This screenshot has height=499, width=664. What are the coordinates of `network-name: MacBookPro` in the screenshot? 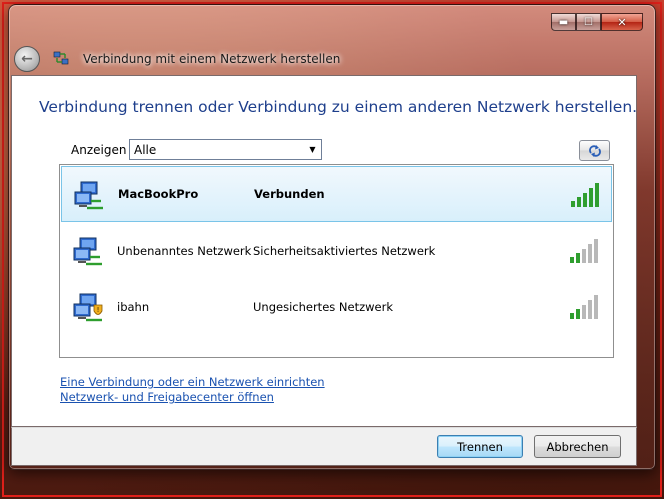 It's located at (158, 194).